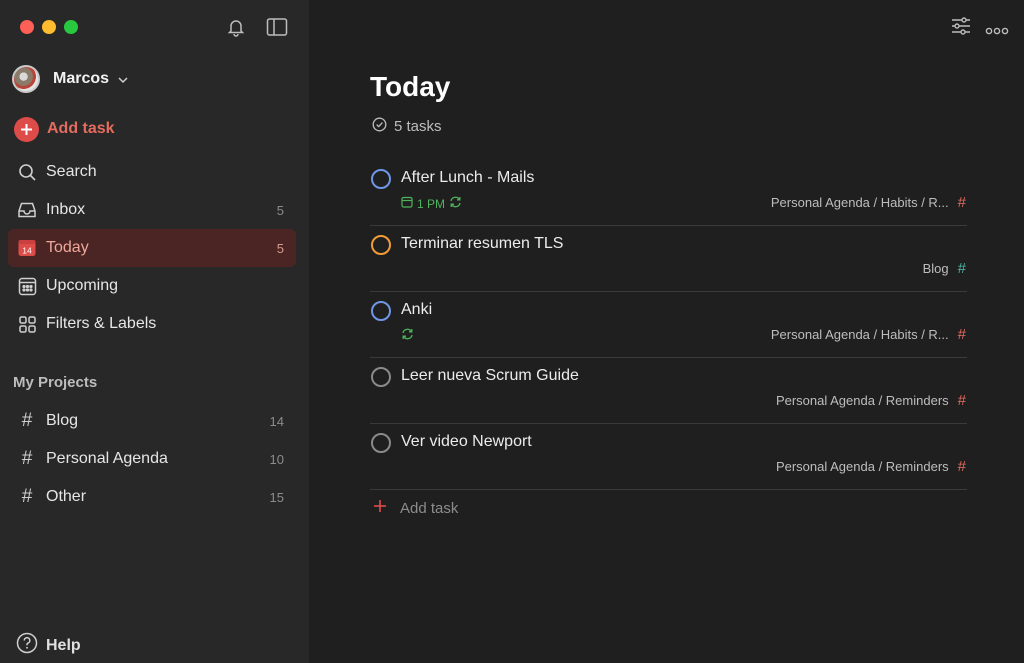  What do you see at coordinates (82, 285) in the screenshot?
I see `nav-label: Upcoming` at bounding box center [82, 285].